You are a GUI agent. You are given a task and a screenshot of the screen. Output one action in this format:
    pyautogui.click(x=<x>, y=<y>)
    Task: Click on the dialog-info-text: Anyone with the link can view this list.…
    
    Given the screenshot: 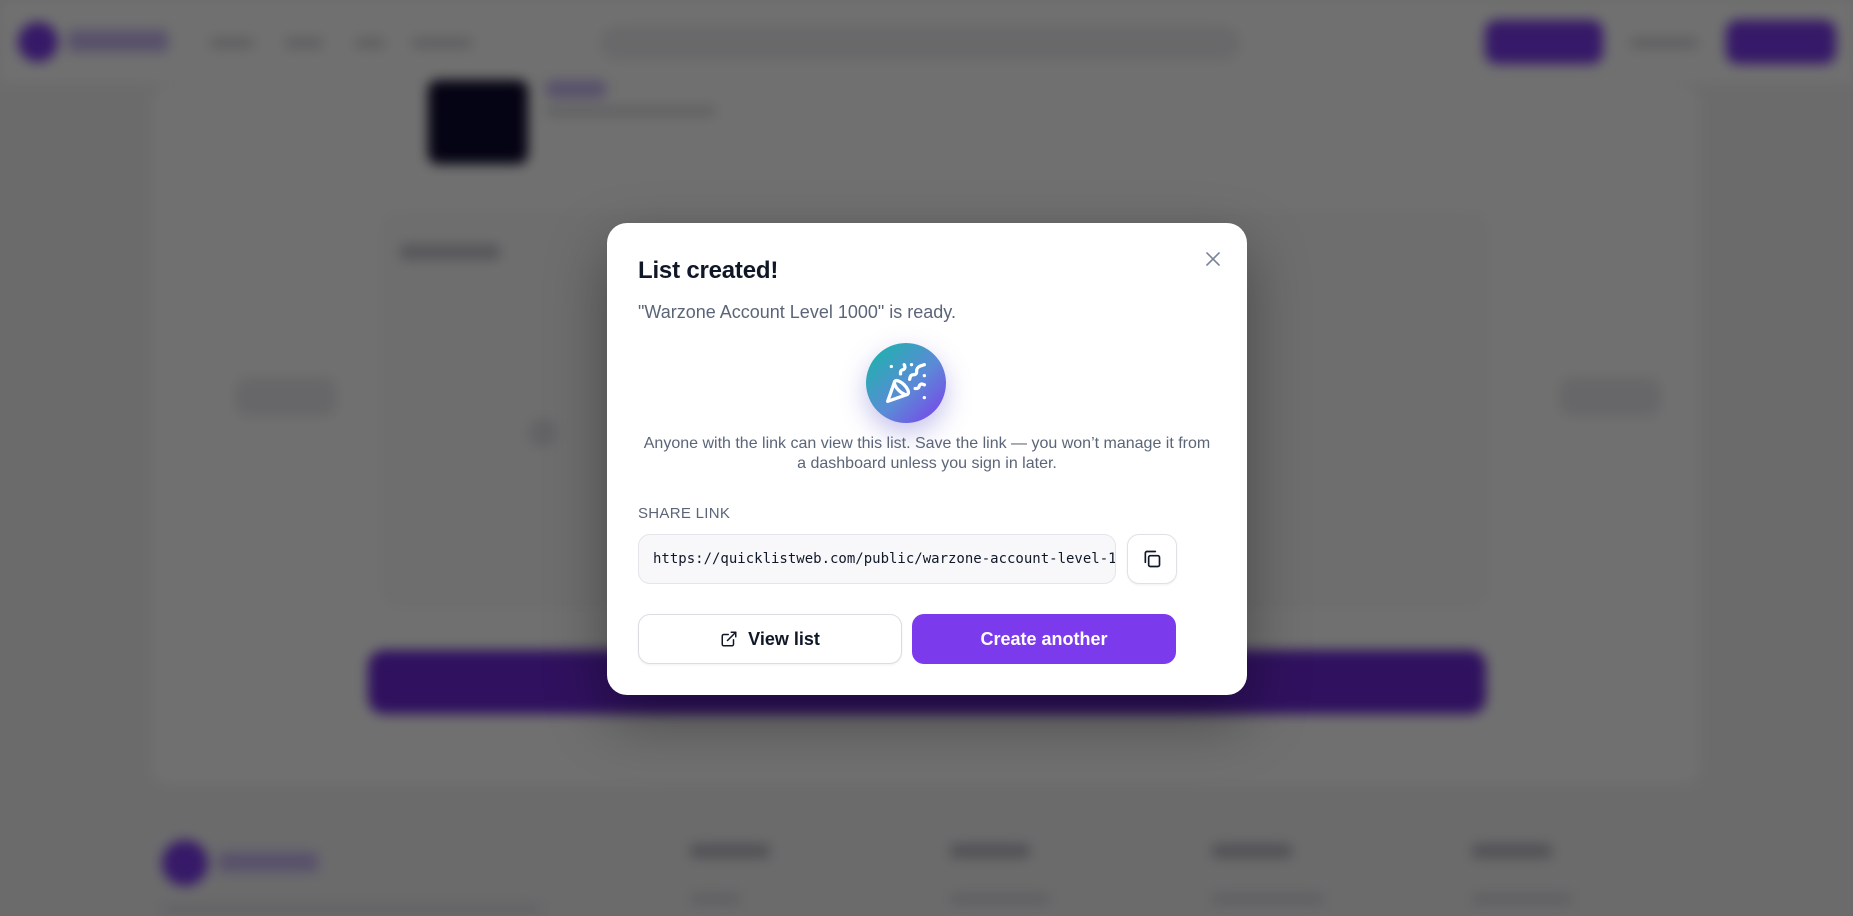 What is the action you would take?
    pyautogui.click(x=927, y=453)
    